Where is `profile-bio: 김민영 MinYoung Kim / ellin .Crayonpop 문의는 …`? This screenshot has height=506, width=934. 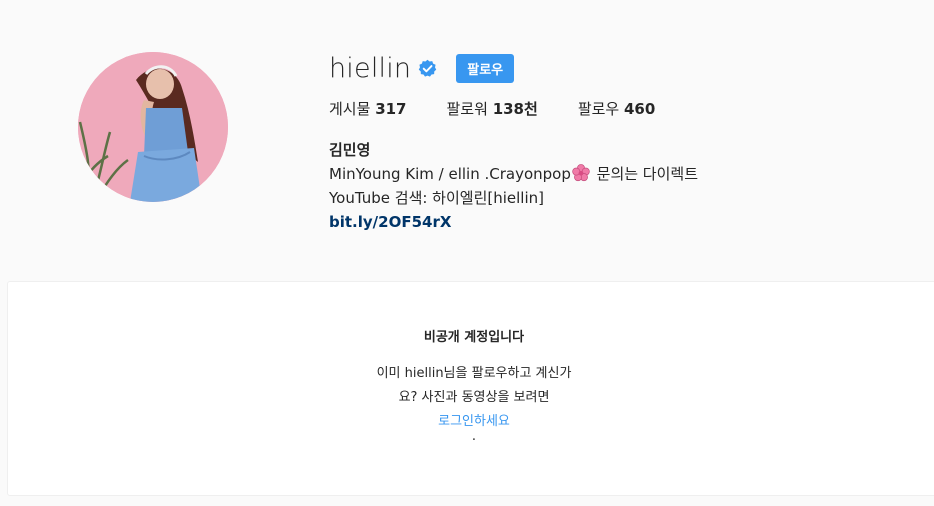 profile-bio: 김민영 MinYoung Kim / ellin .Crayonpop 문의는 … is located at coordinates (513, 186).